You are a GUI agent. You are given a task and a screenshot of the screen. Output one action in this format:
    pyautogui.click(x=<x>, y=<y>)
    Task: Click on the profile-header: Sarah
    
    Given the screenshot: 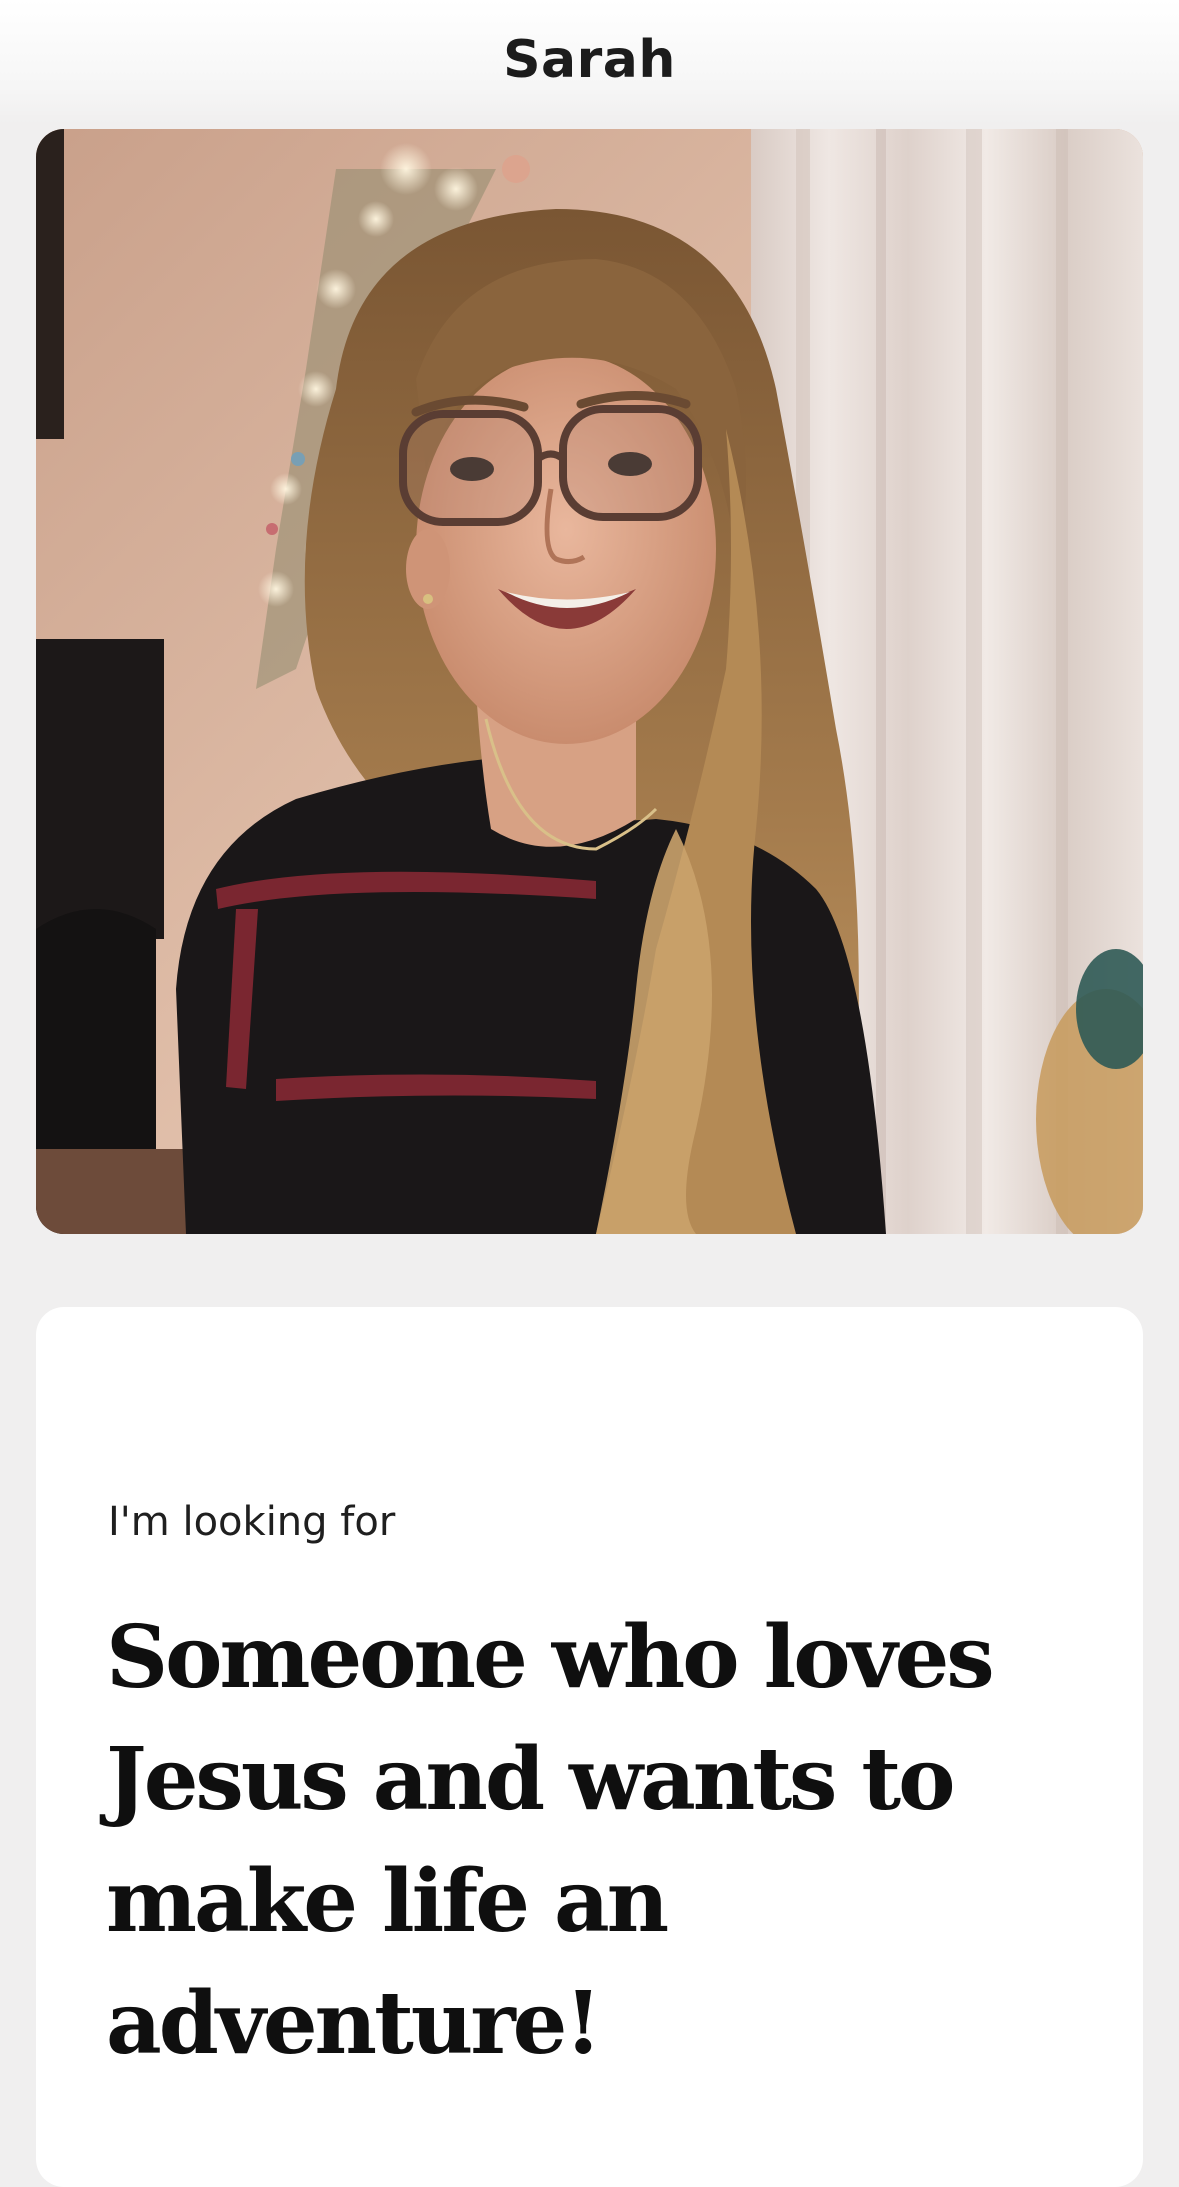 What is the action you would take?
    pyautogui.click(x=589, y=62)
    